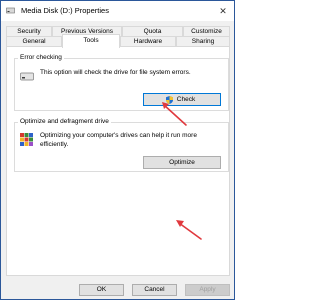  Describe the element at coordinates (169, 100) in the screenshot. I see `shield-icon` at that location.